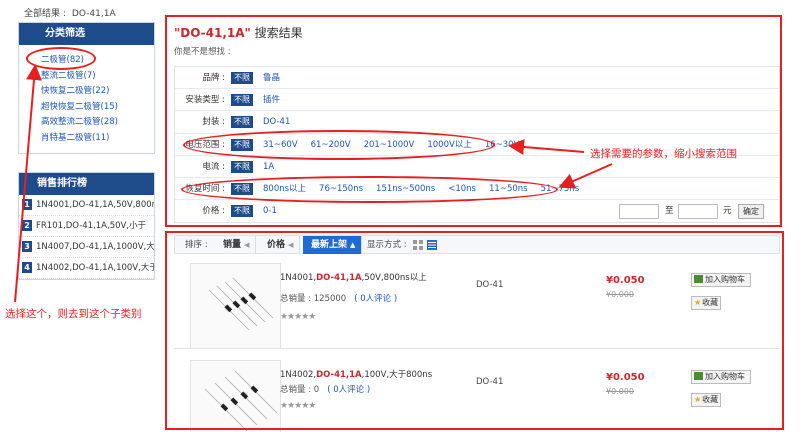  I want to click on ranking-item: 4 1N4002,DO-41,1A,100V,大于, so click(86, 268).